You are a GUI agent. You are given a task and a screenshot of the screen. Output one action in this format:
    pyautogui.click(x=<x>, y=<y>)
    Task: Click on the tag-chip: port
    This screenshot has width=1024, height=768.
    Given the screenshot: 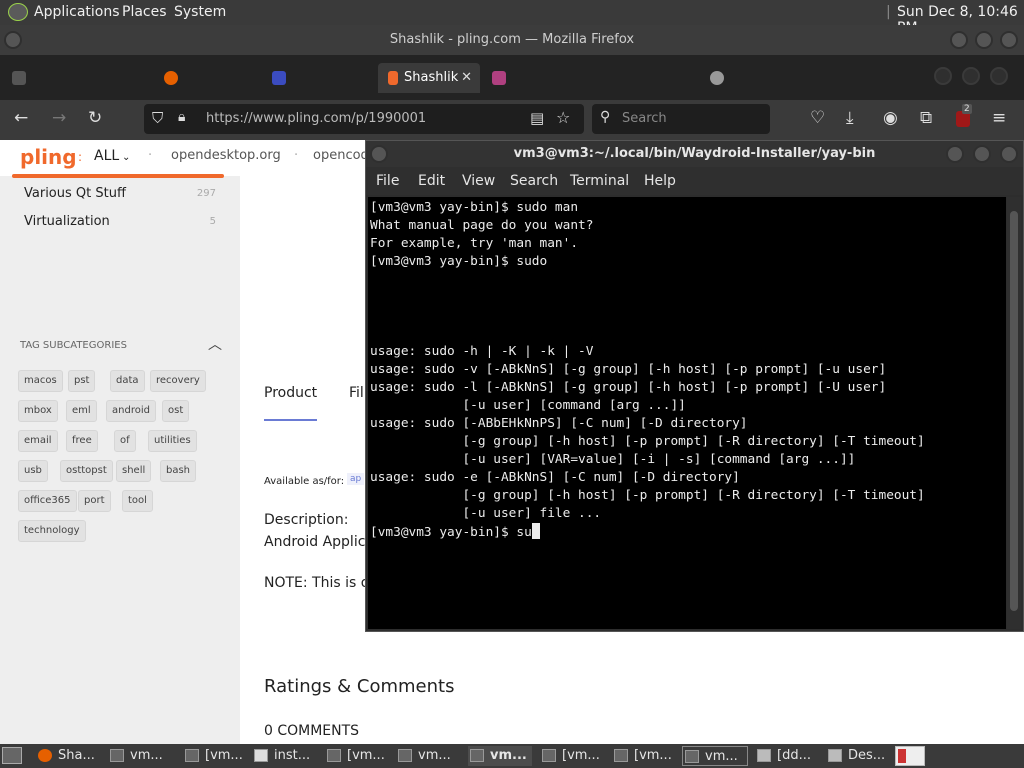 What is the action you would take?
    pyautogui.click(x=94, y=501)
    